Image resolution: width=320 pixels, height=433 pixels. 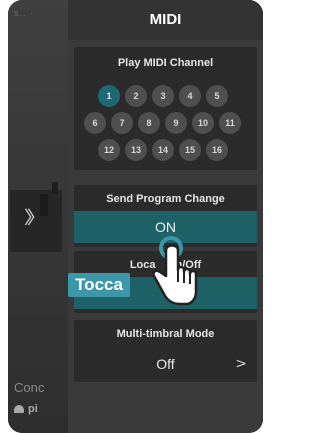 I want to click on multi-timbral-mode-value: Off, so click(x=165, y=364).